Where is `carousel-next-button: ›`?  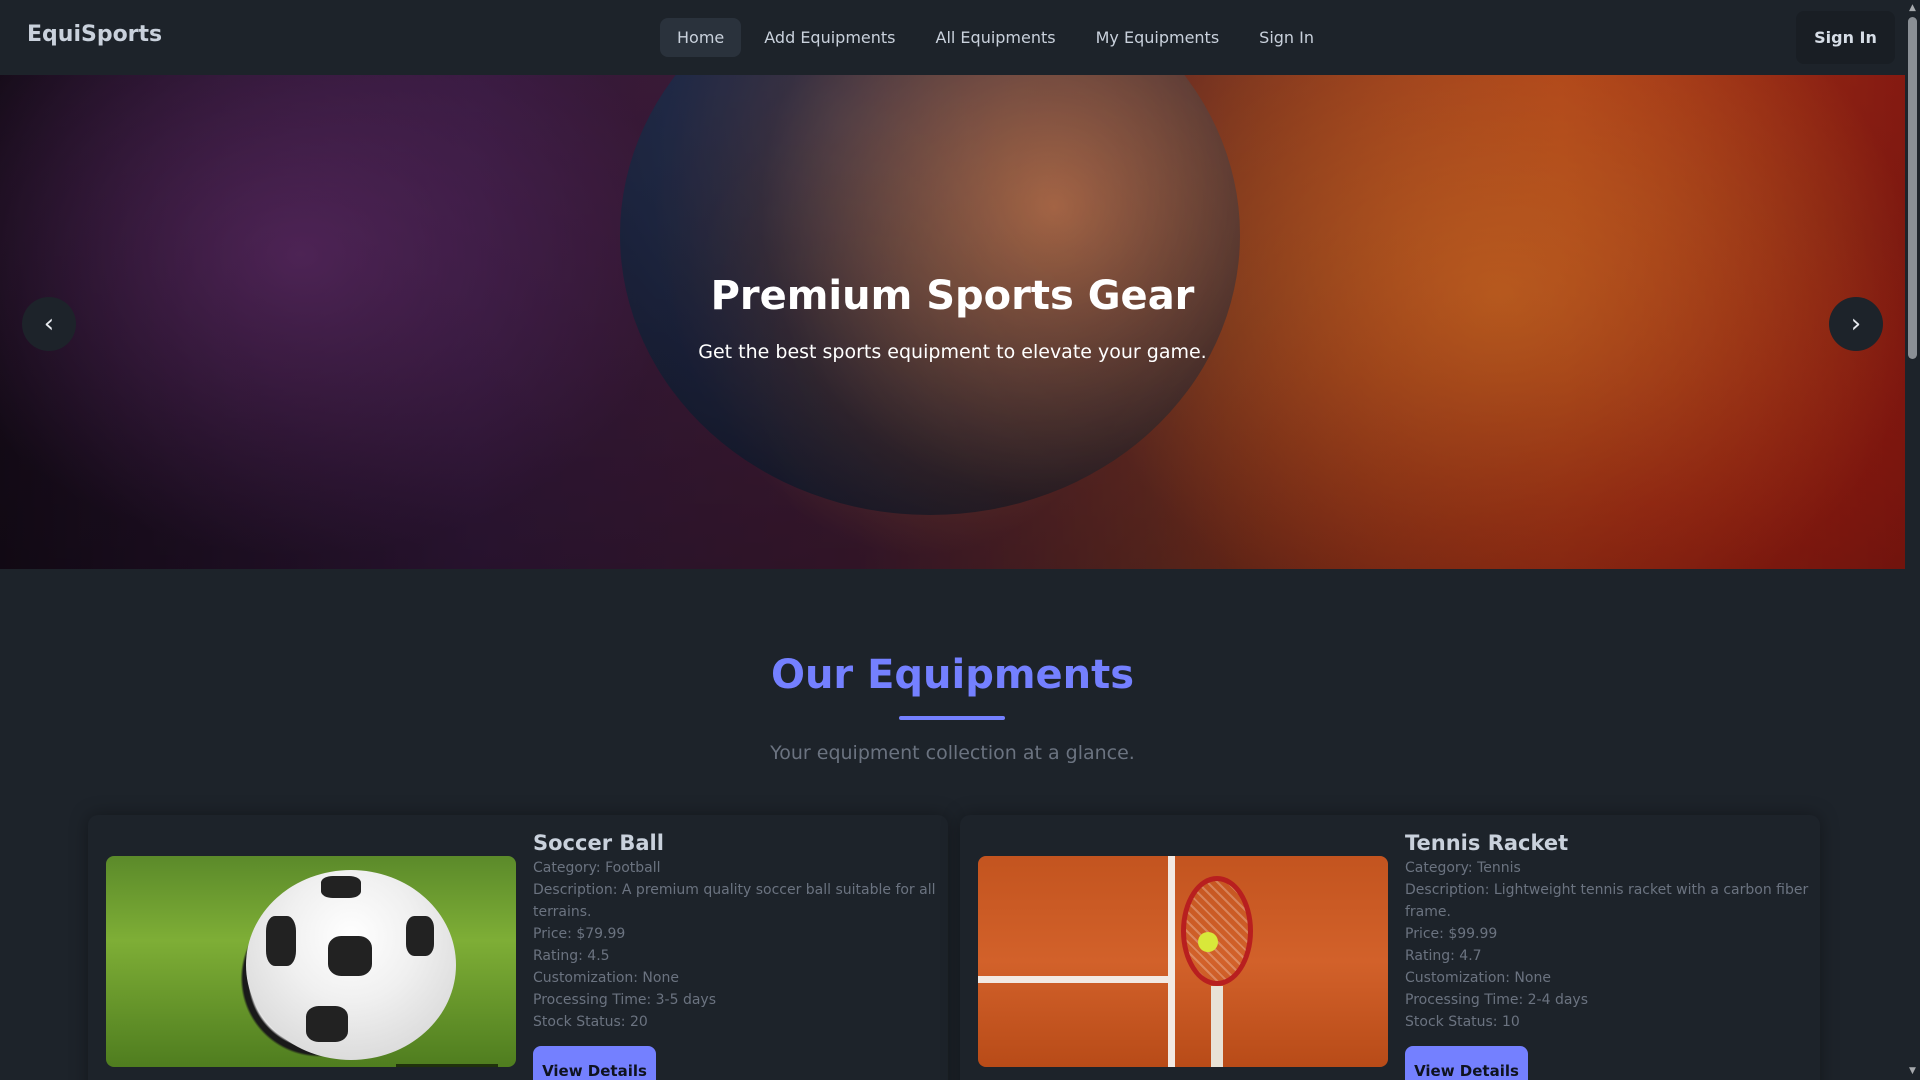
carousel-next-button: › is located at coordinates (1856, 324).